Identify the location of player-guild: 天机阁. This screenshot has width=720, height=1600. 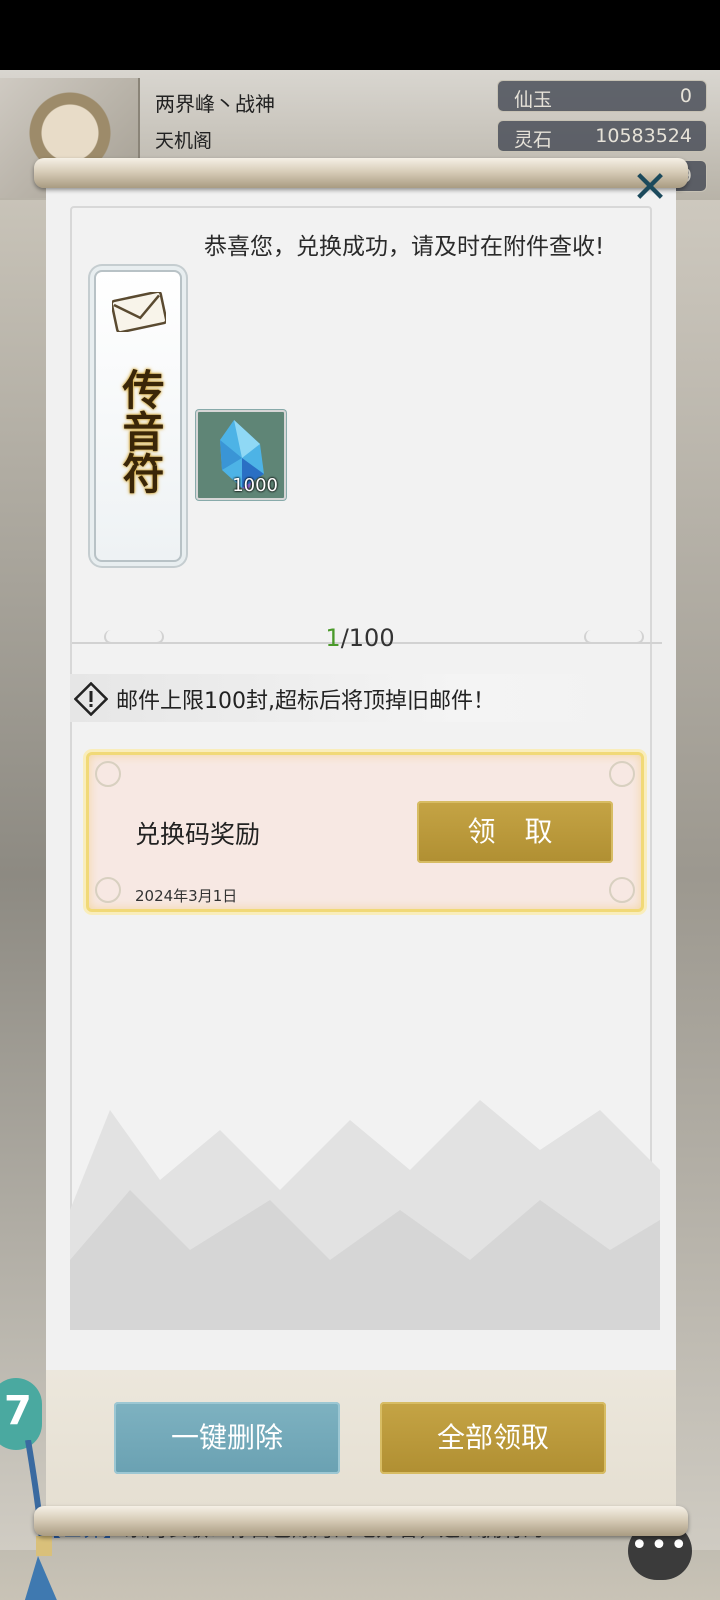
(184, 141).